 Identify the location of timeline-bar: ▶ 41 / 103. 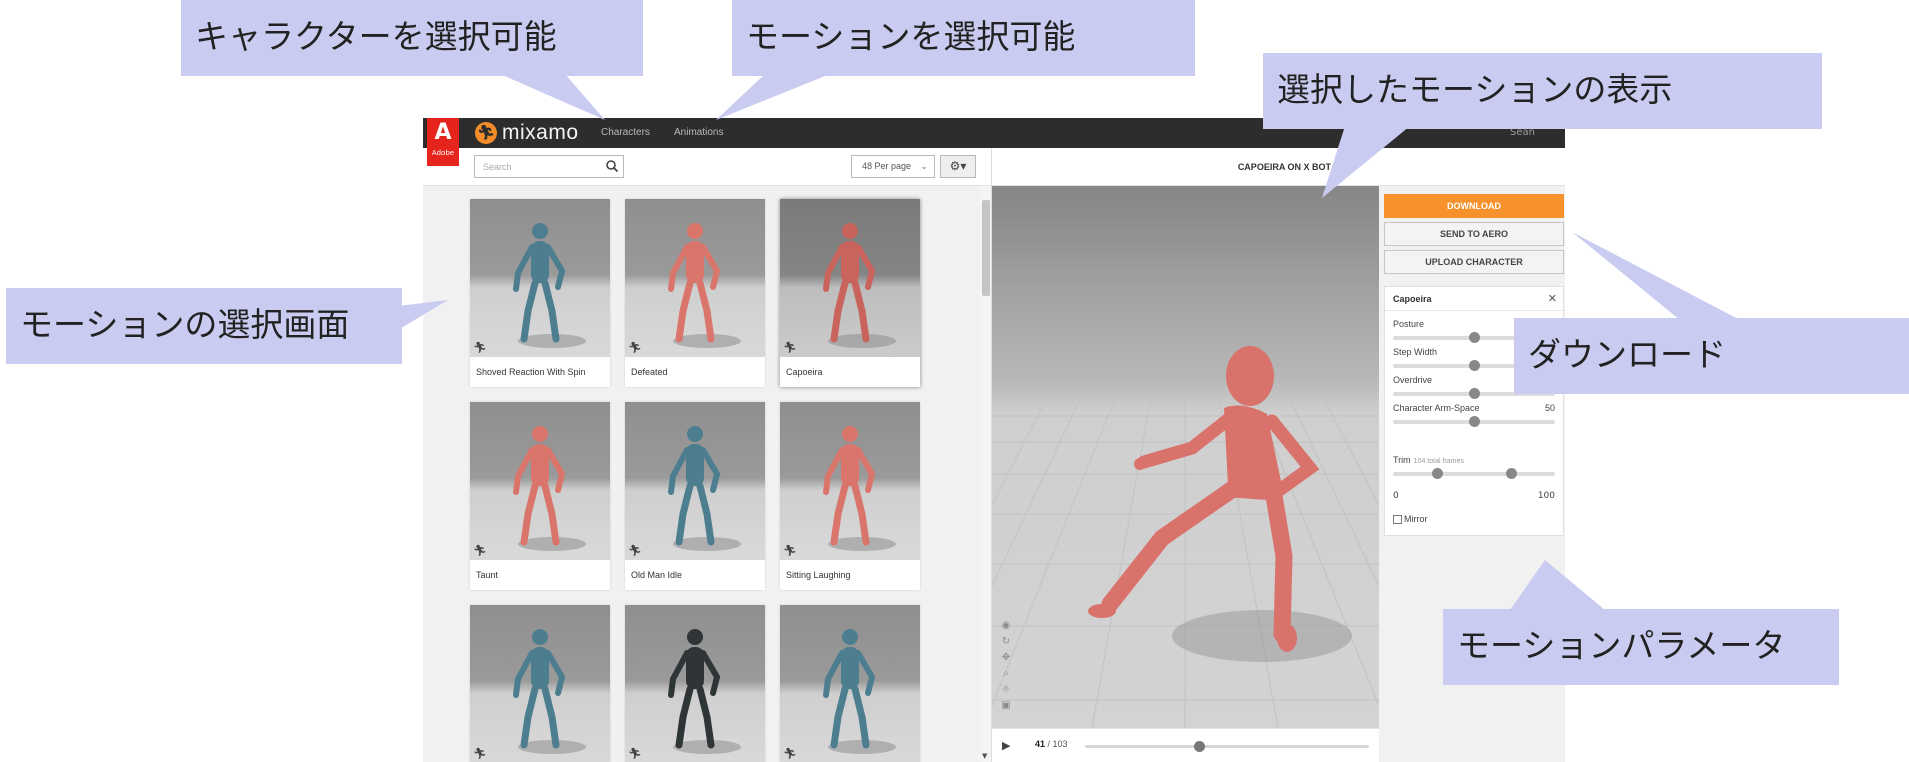
(1185, 745).